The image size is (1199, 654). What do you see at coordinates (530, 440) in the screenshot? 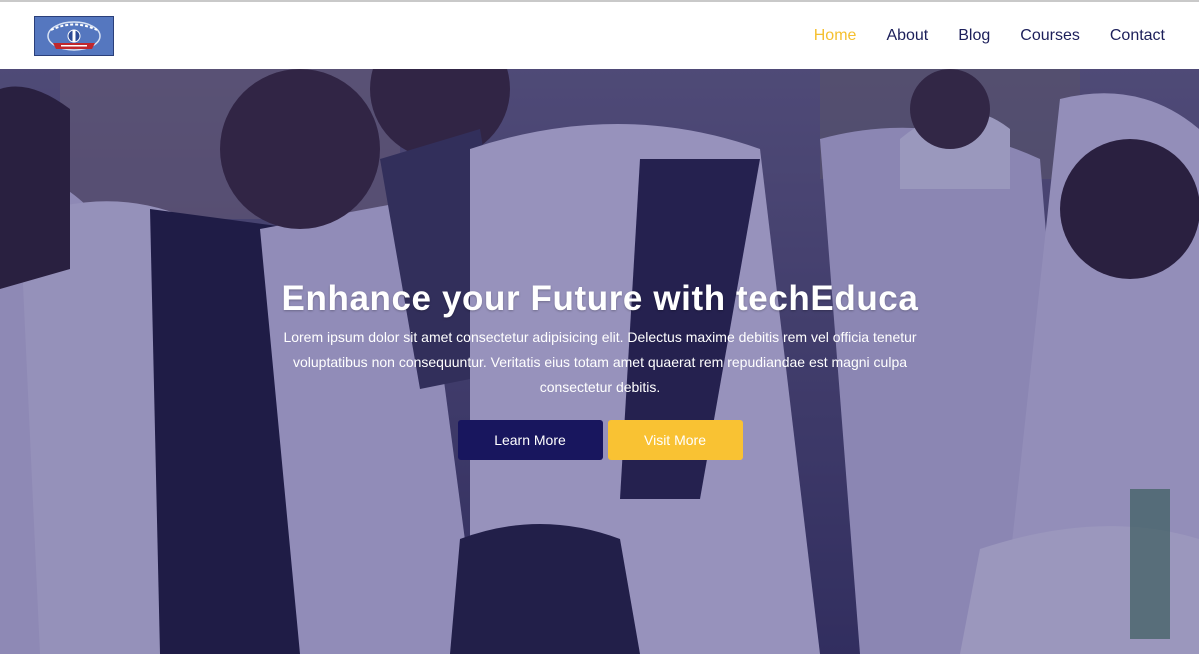
I see `learn-more-button: Learn More` at bounding box center [530, 440].